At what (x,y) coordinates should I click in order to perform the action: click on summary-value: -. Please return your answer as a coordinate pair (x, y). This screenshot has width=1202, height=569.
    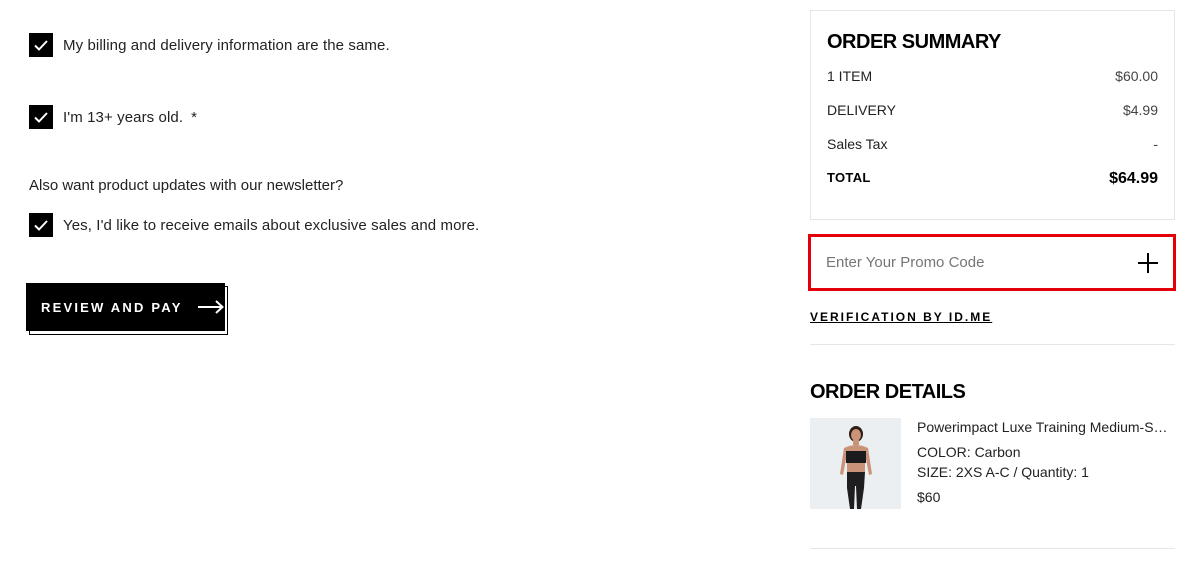
    Looking at the image, I should click on (1155, 144).